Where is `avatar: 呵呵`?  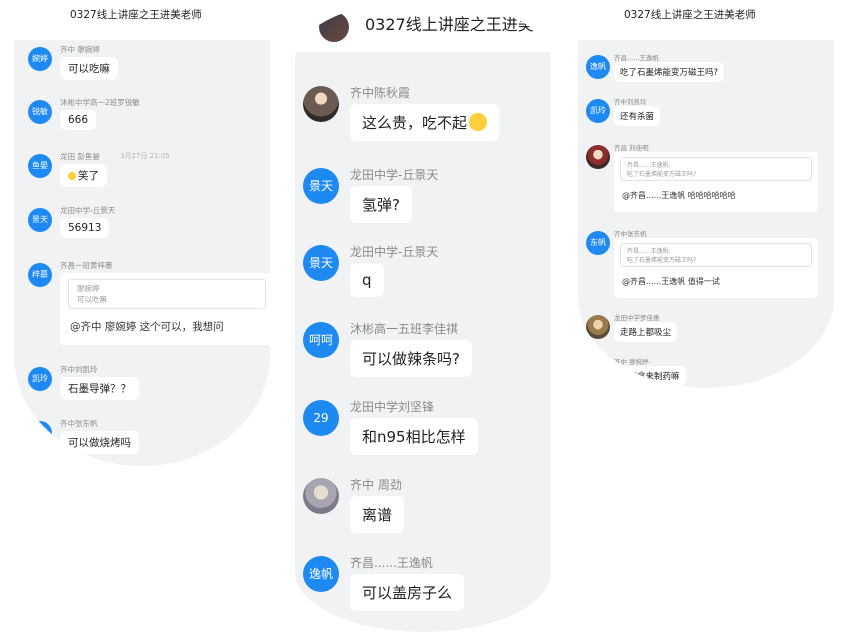 avatar: 呵呵 is located at coordinates (321, 340).